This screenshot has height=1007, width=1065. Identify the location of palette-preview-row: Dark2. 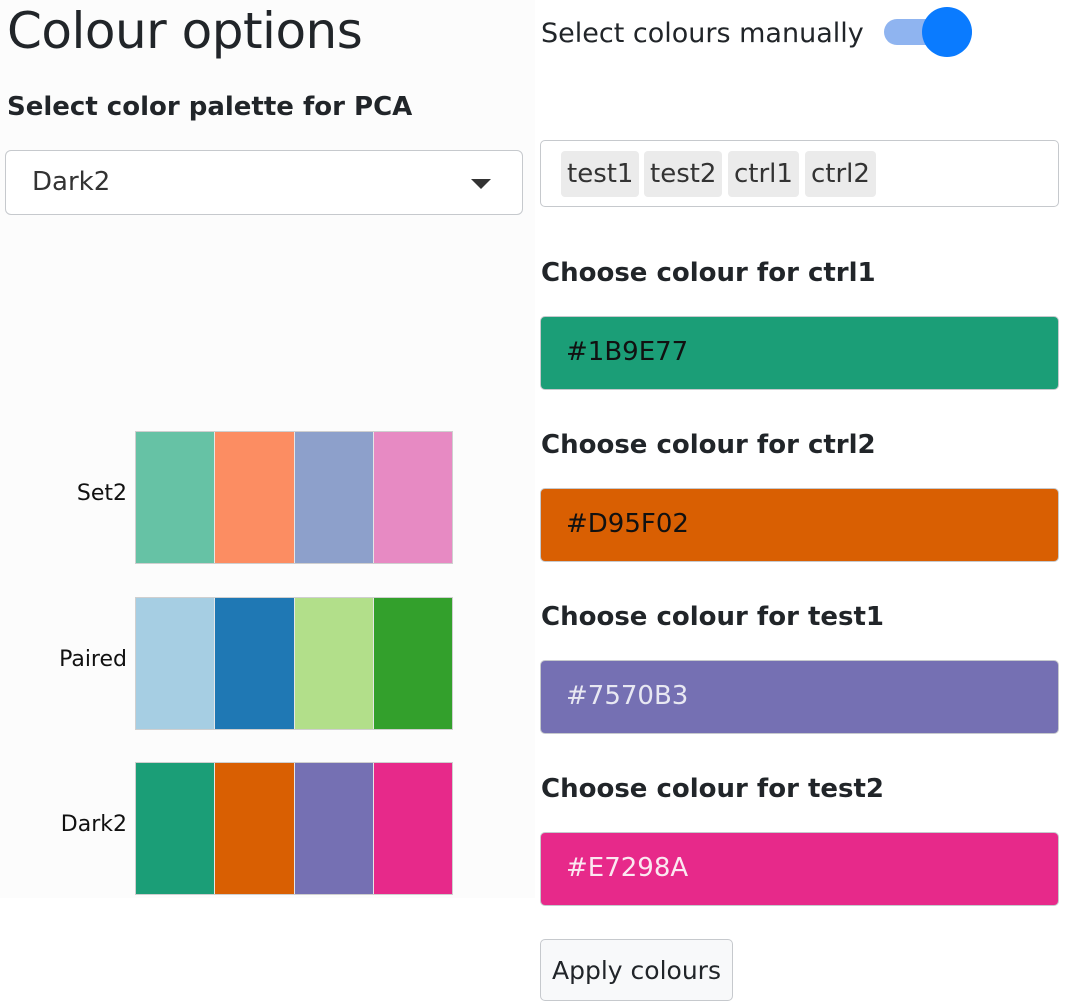
(230, 828).